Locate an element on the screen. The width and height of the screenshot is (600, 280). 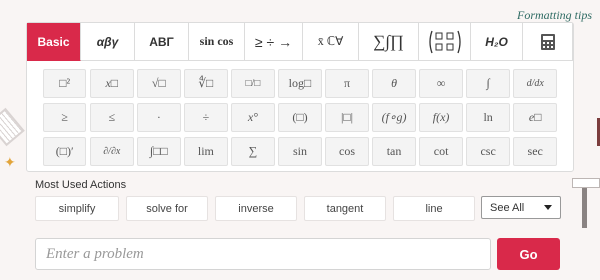
tab-operators: ≥ ÷ → is located at coordinates (274, 42).